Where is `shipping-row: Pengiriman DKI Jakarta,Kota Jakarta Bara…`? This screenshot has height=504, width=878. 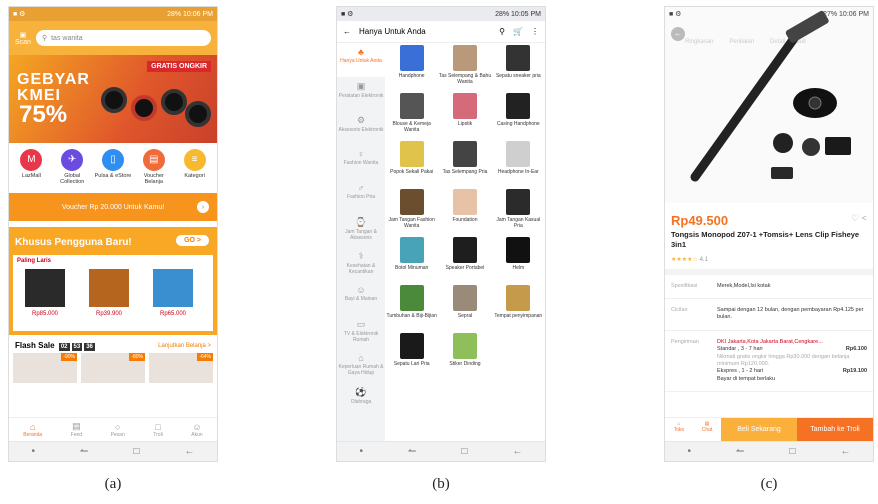
shipping-row: Pengiriman DKI Jakarta,Kota Jakarta Bara… is located at coordinates (769, 362).